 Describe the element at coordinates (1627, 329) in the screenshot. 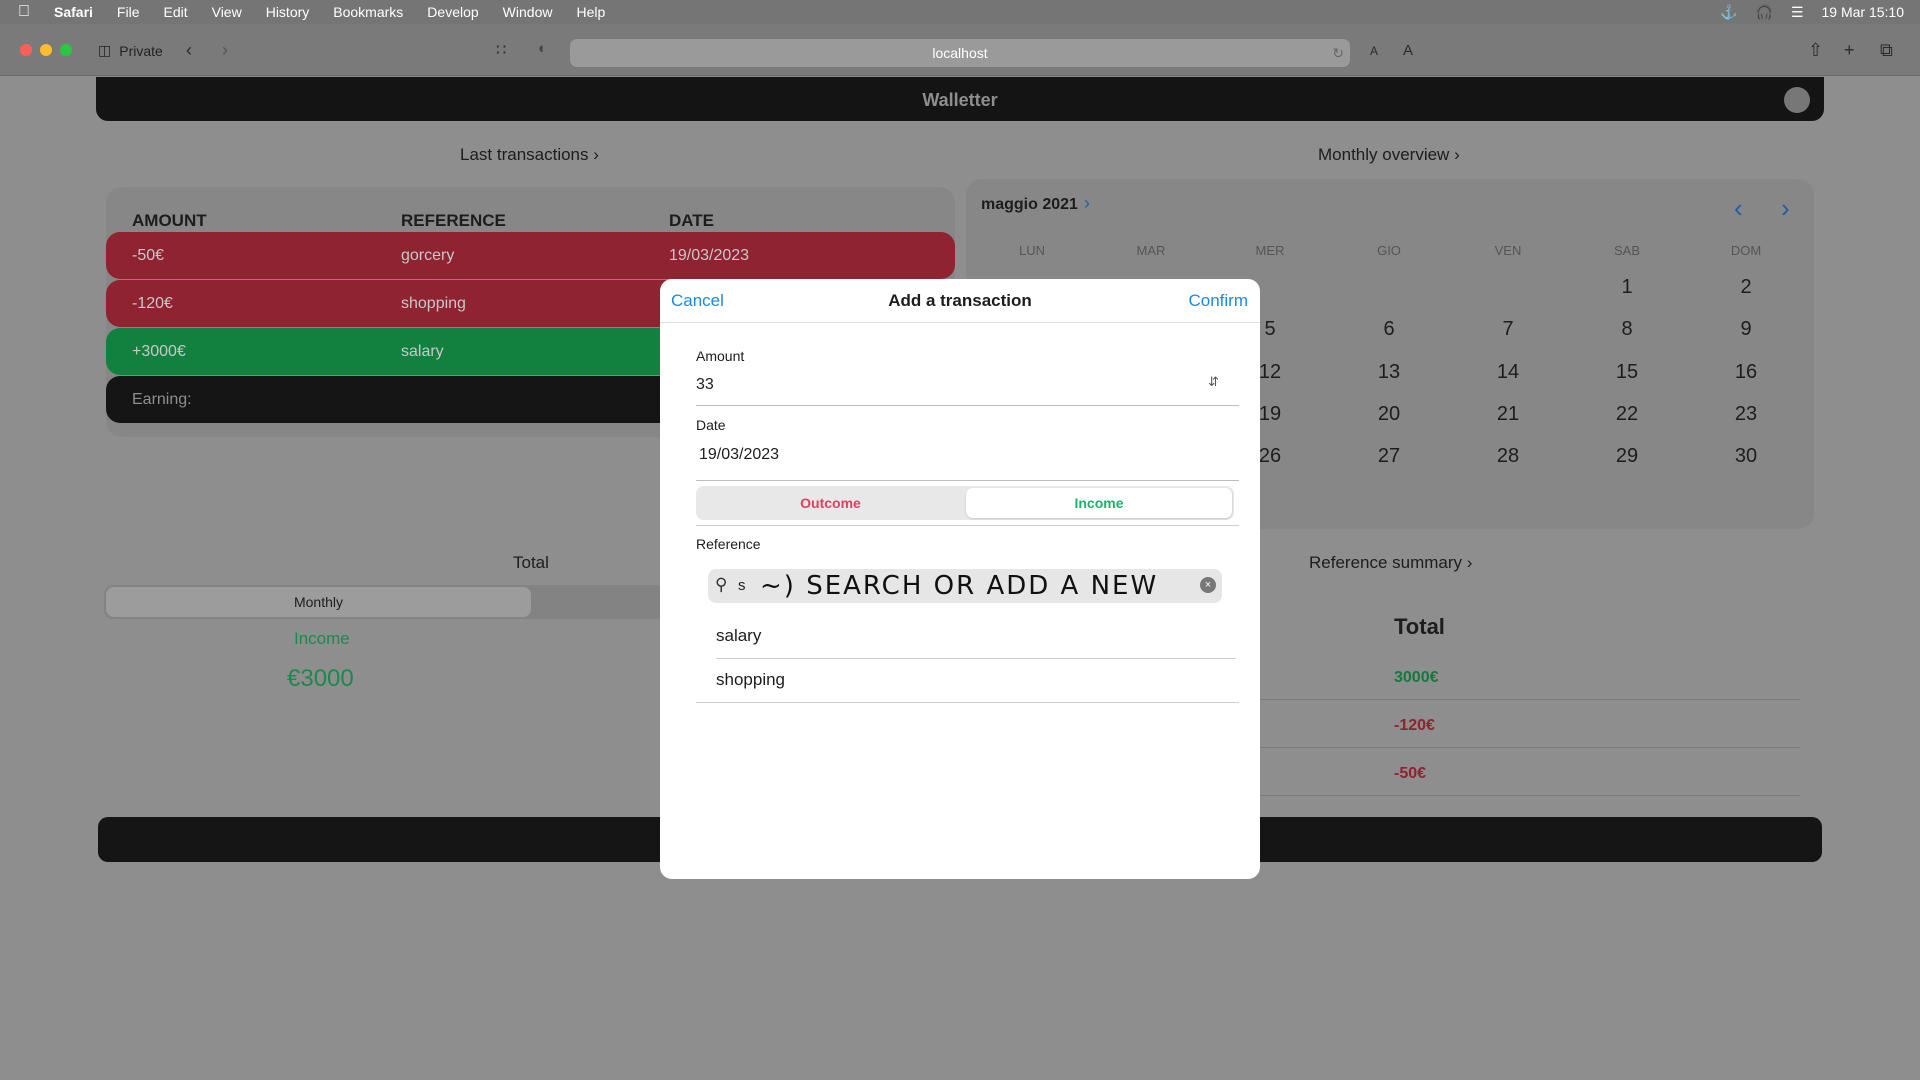

I see `calendar-day: 8` at that location.